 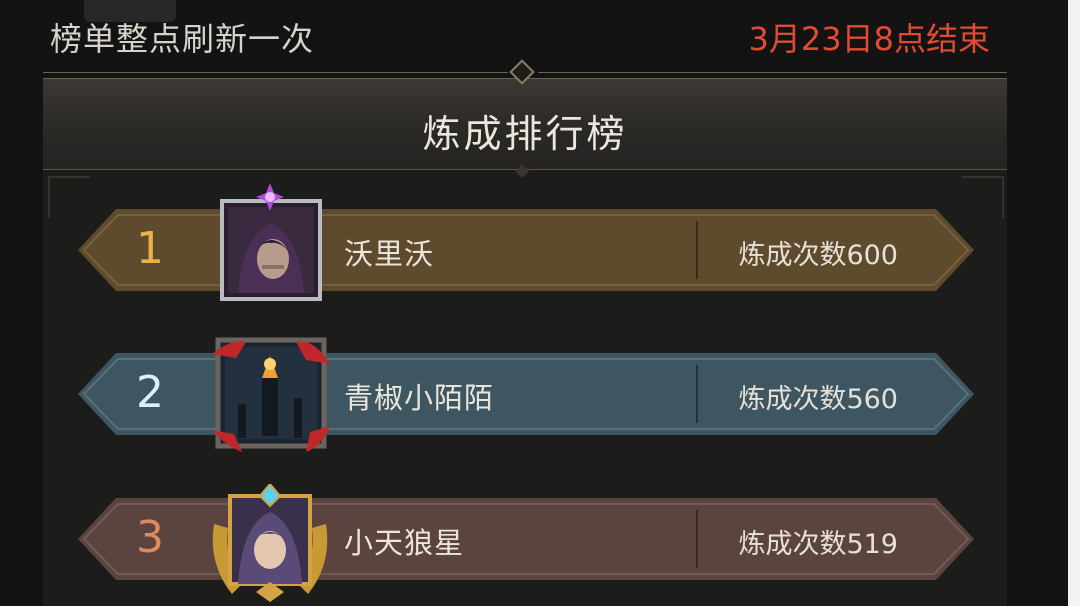 I want to click on header-ornament-line-left, so click(x=275, y=72).